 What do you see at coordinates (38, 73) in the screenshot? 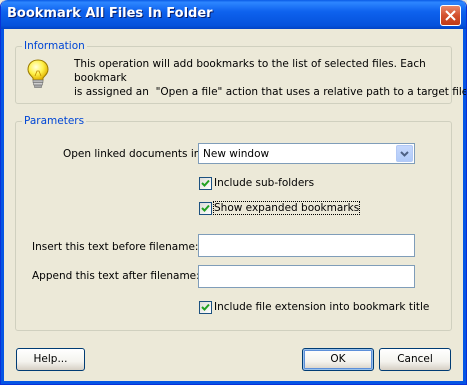
I see `lightbulb-icon` at bounding box center [38, 73].